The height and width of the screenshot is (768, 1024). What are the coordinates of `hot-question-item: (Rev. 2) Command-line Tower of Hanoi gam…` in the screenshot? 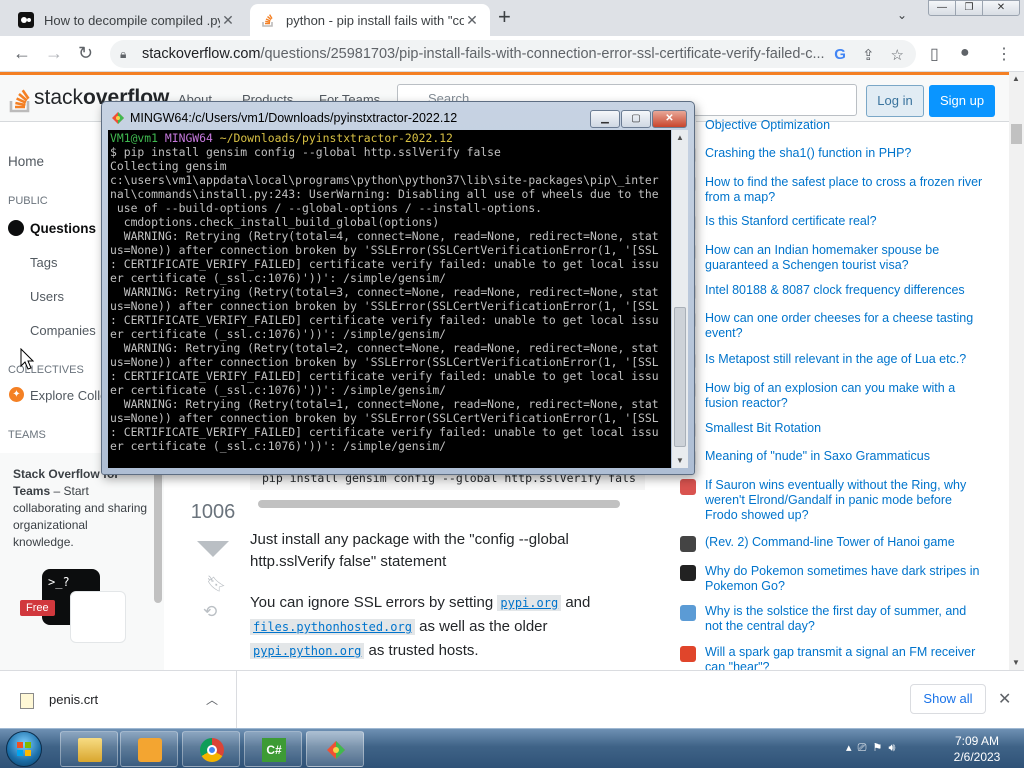 It's located at (840, 544).